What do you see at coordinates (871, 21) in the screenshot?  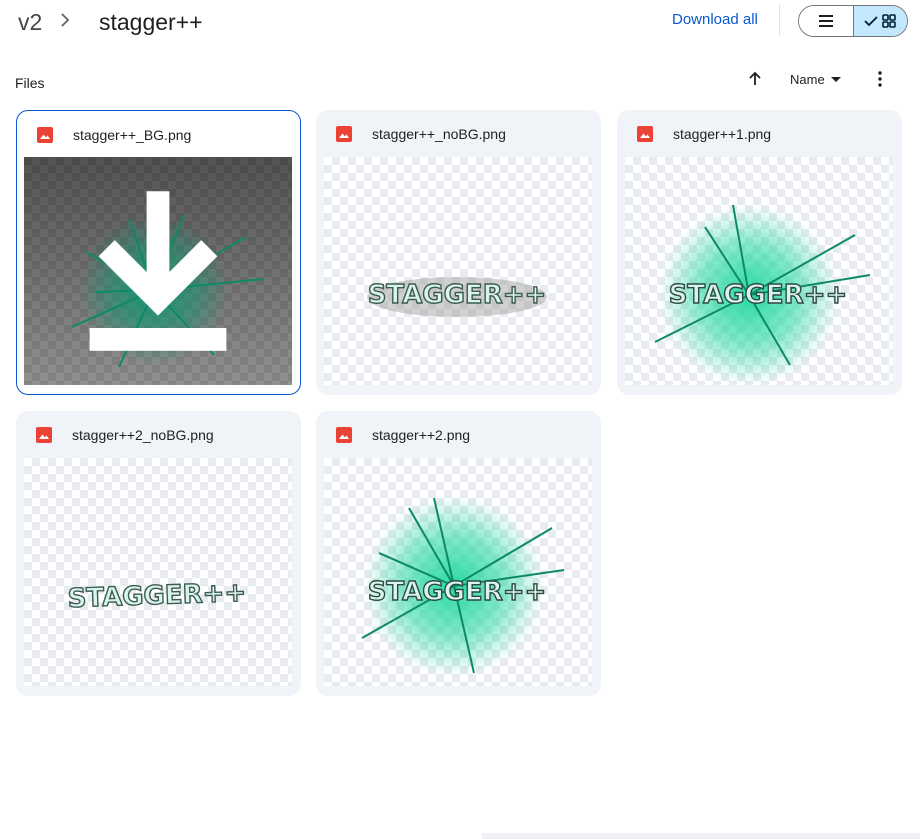 I see `check-icon` at bounding box center [871, 21].